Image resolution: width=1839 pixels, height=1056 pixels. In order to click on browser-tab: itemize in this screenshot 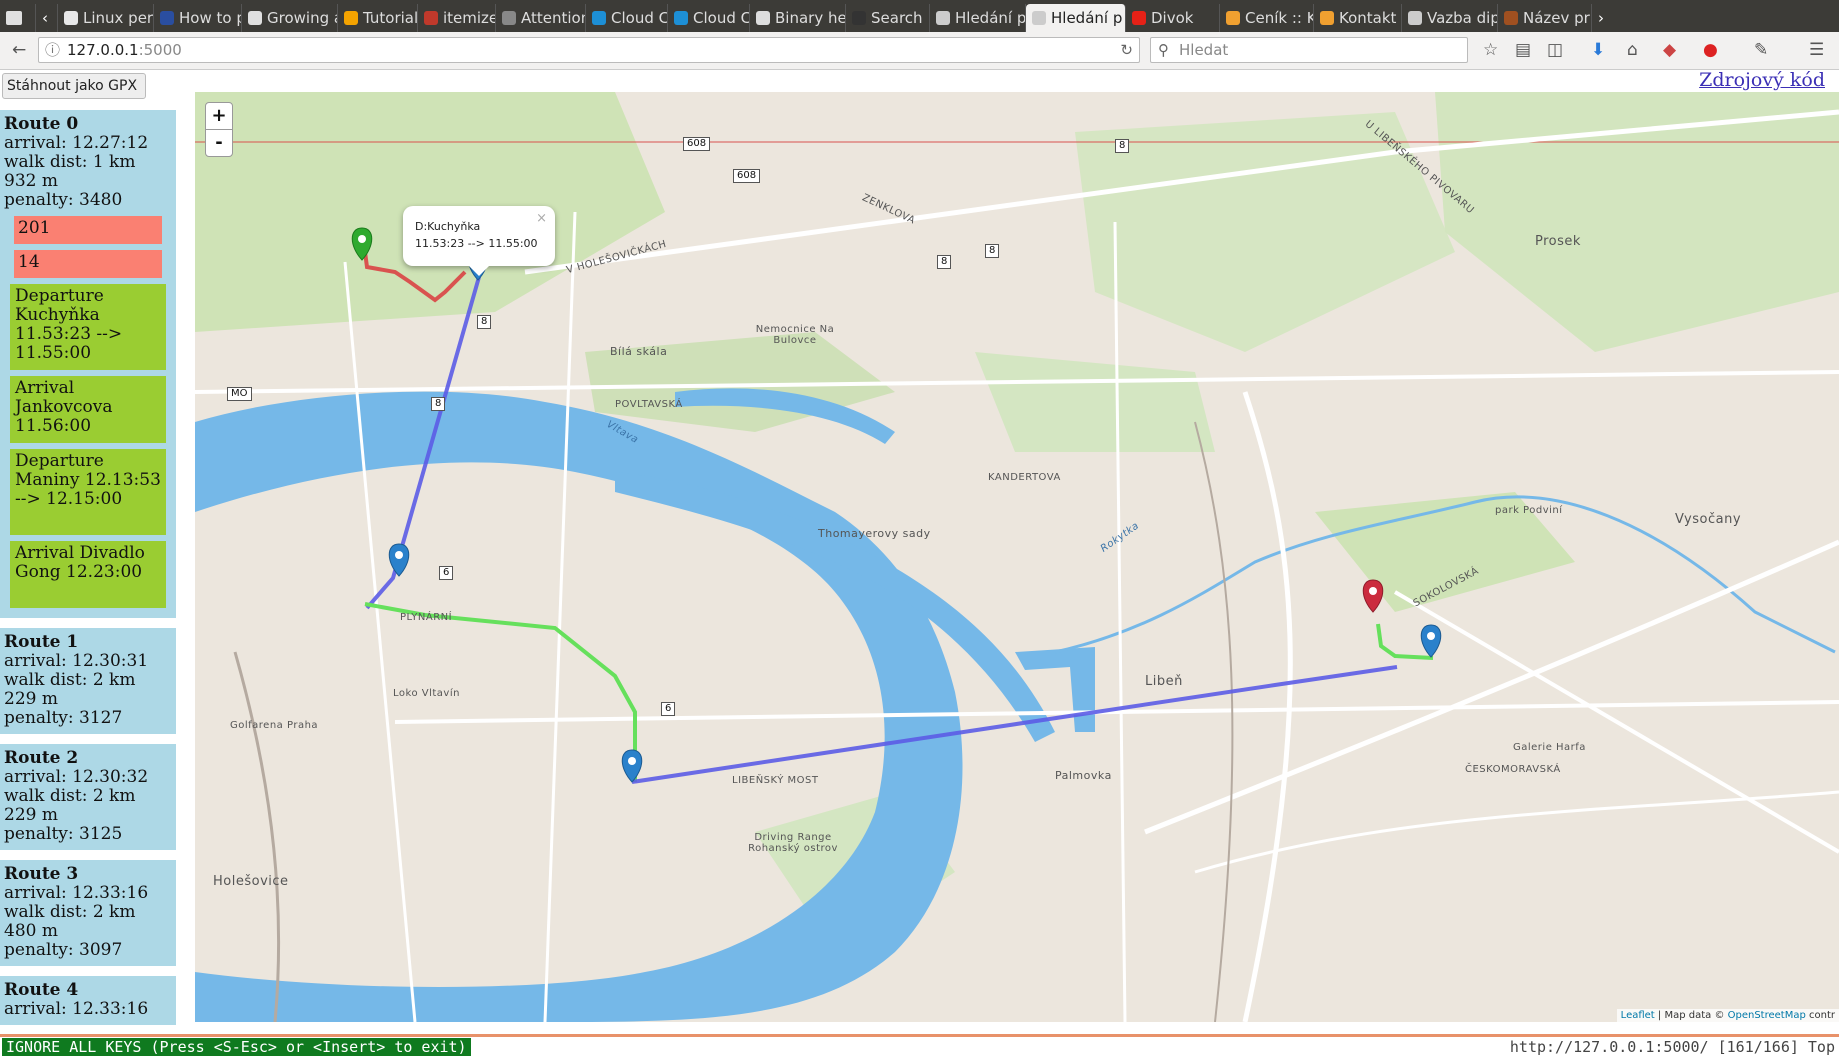, I will do `click(457, 18)`.